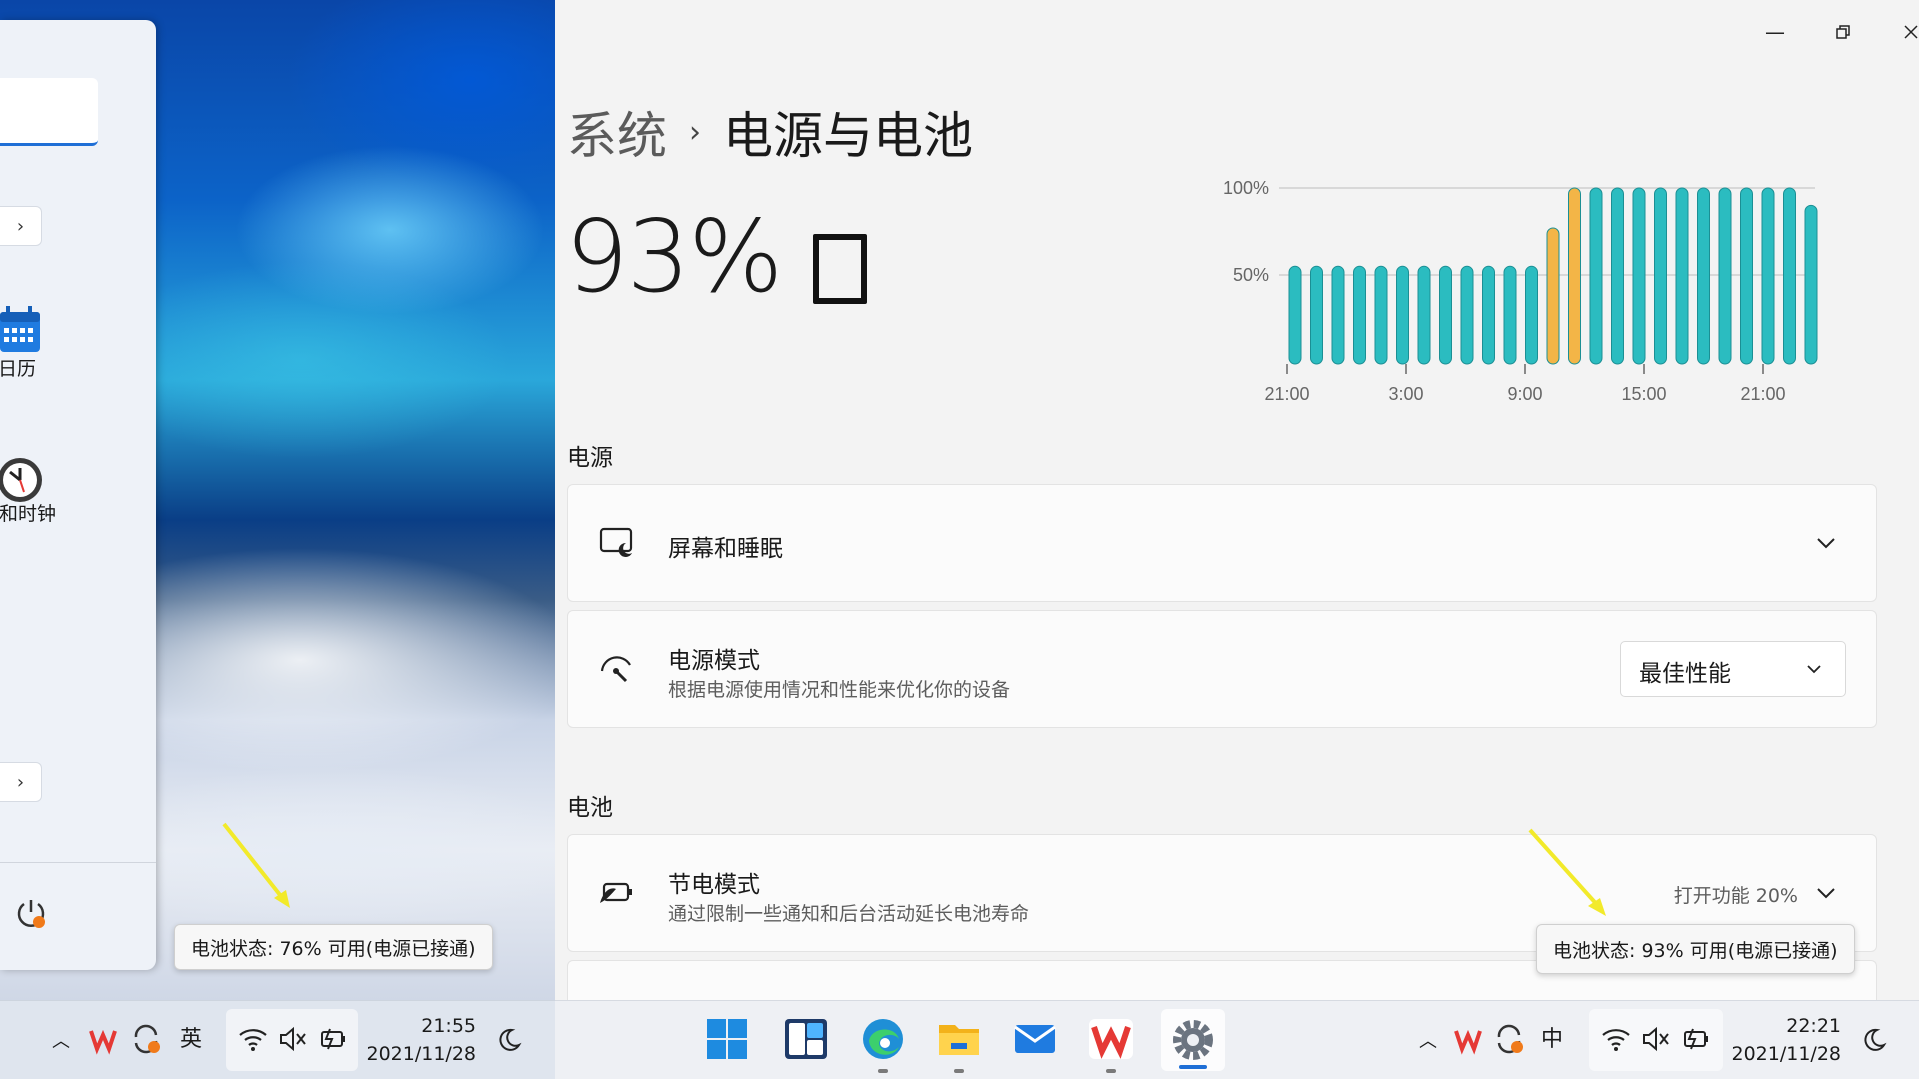 Image resolution: width=1919 pixels, height=1079 pixels. What do you see at coordinates (806, 1039) in the screenshot?
I see `widgets-icon` at bounding box center [806, 1039].